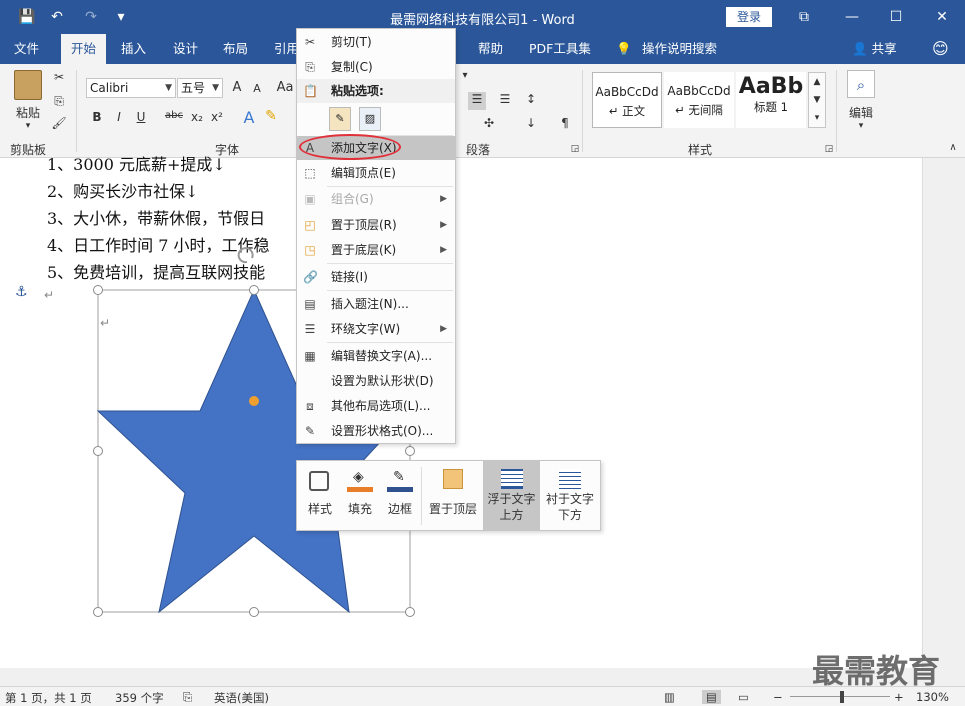 Image resolution: width=965 pixels, height=706 pixels. Describe the element at coordinates (21, 292) in the screenshot. I see `anchor-icon: ⚓` at that location.